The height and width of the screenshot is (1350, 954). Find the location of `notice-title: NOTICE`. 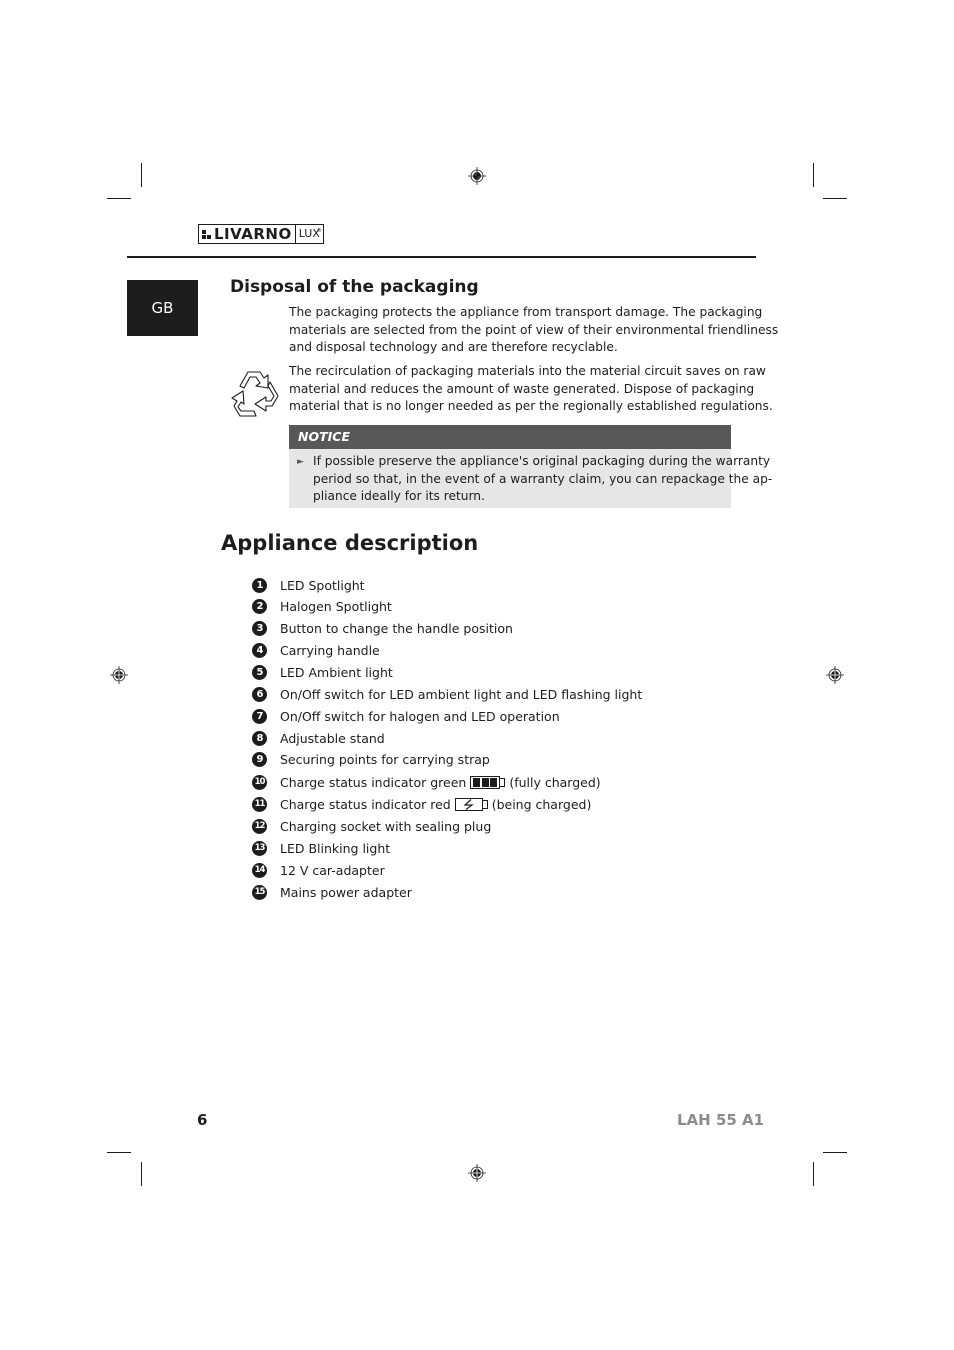

notice-title: NOTICE is located at coordinates (510, 437).